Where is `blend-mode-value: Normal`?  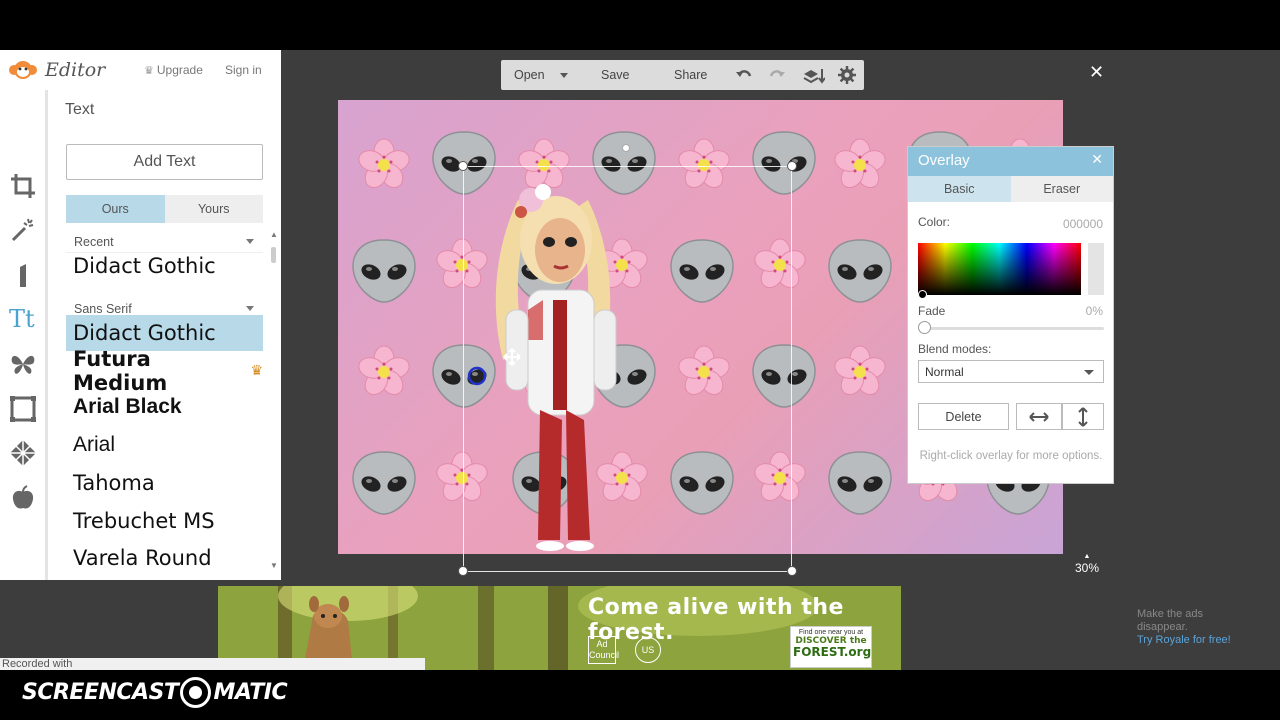
blend-mode-value: Normal is located at coordinates (944, 372).